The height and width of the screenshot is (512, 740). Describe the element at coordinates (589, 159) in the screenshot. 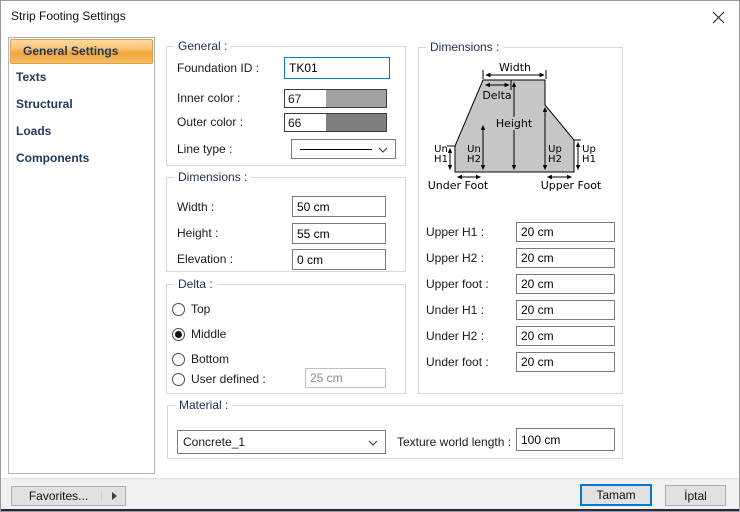

I see `diagram-up-h1-label-2: H1` at that location.